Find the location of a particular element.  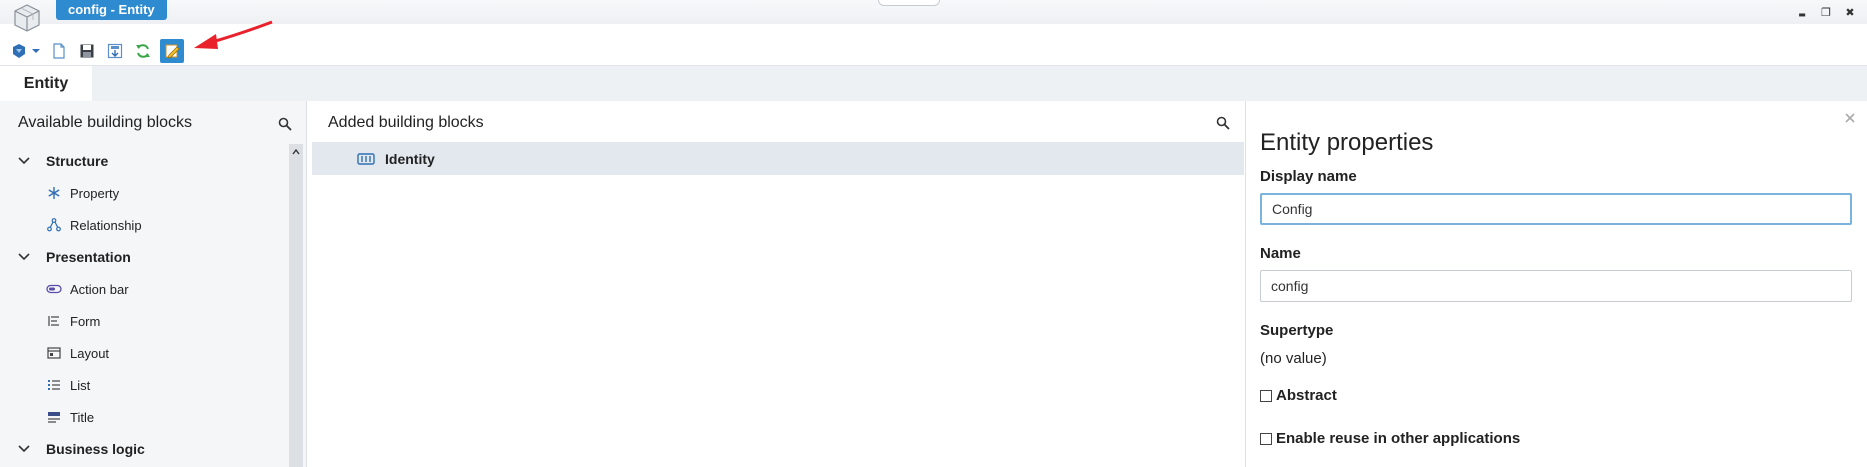

edit-button is located at coordinates (172, 51).